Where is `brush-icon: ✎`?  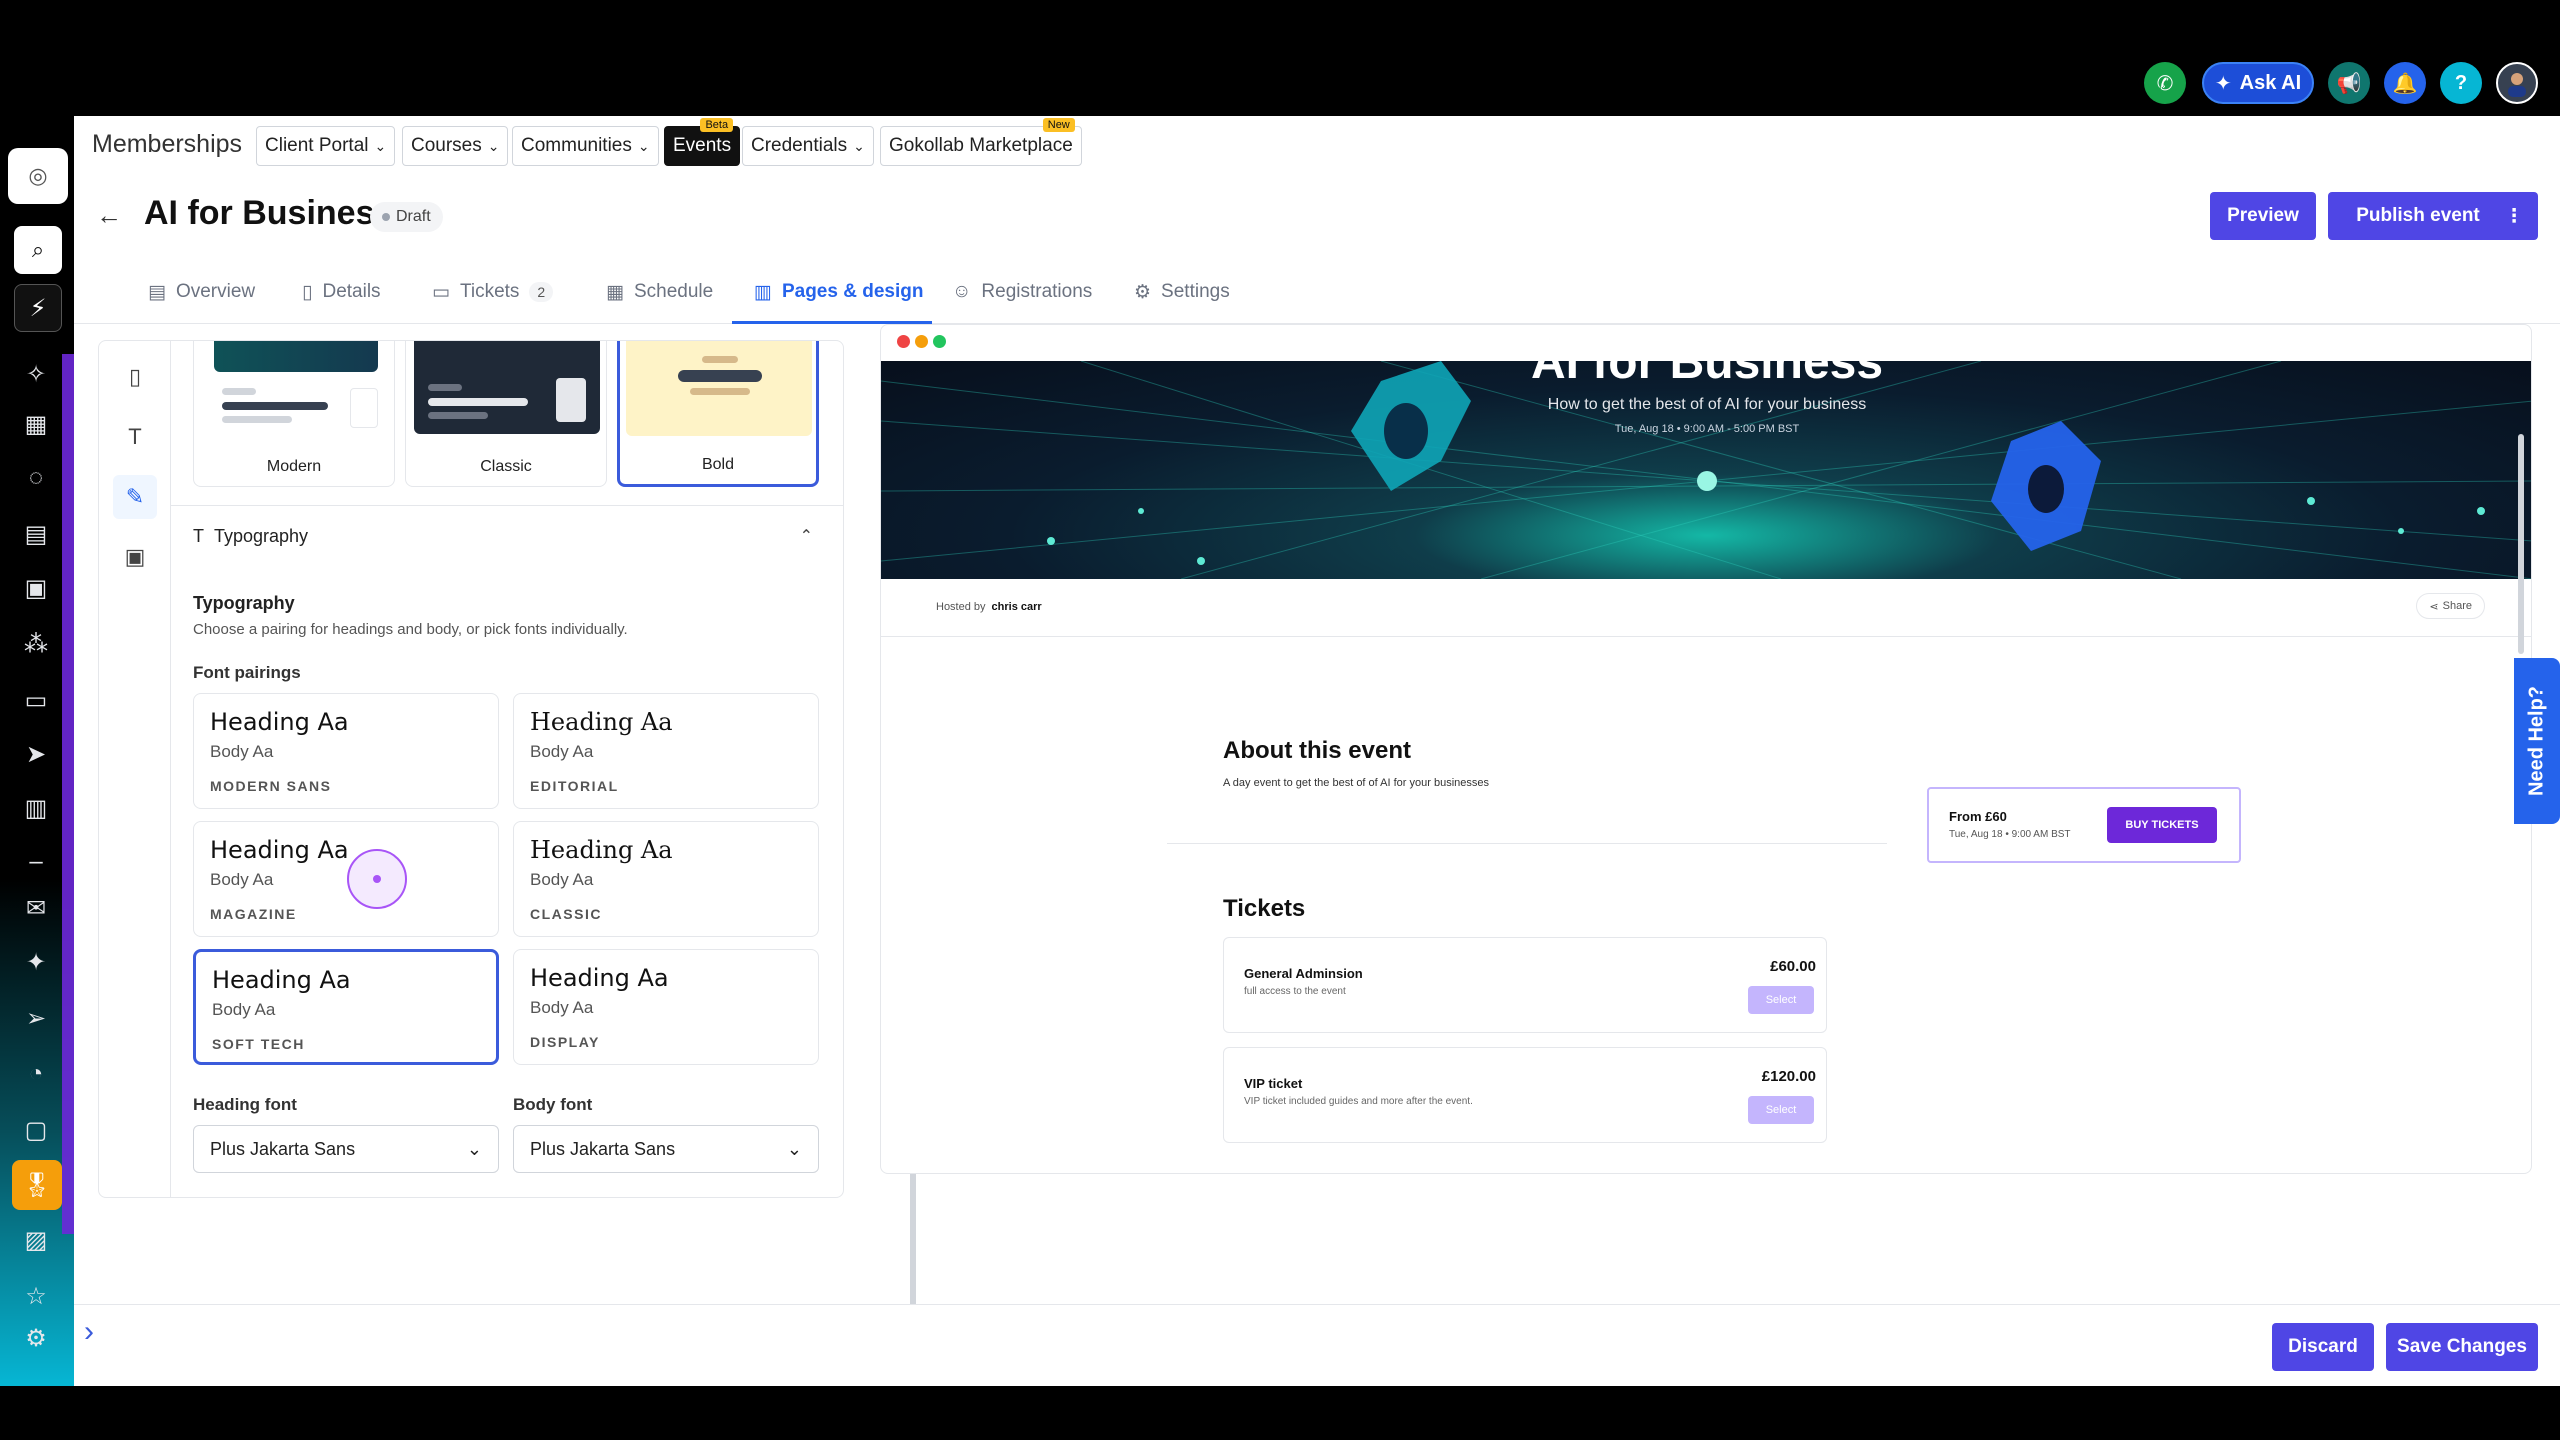
brush-icon: ✎ is located at coordinates (135, 497).